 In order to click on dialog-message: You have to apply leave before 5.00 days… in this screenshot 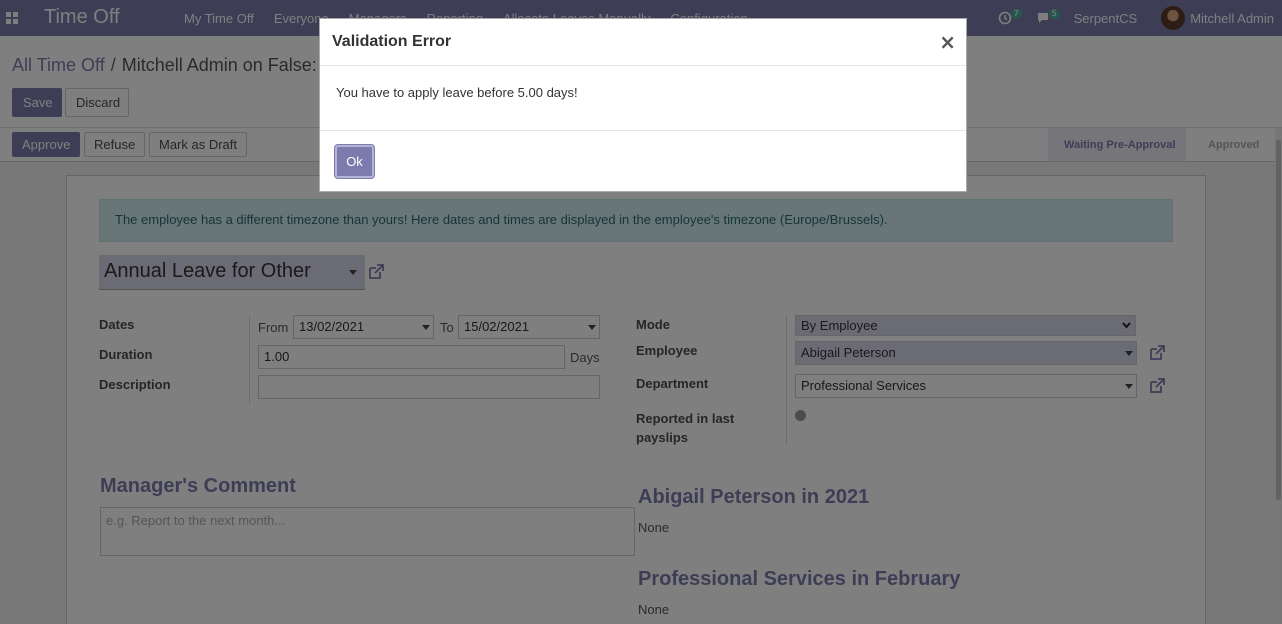, I will do `click(457, 92)`.